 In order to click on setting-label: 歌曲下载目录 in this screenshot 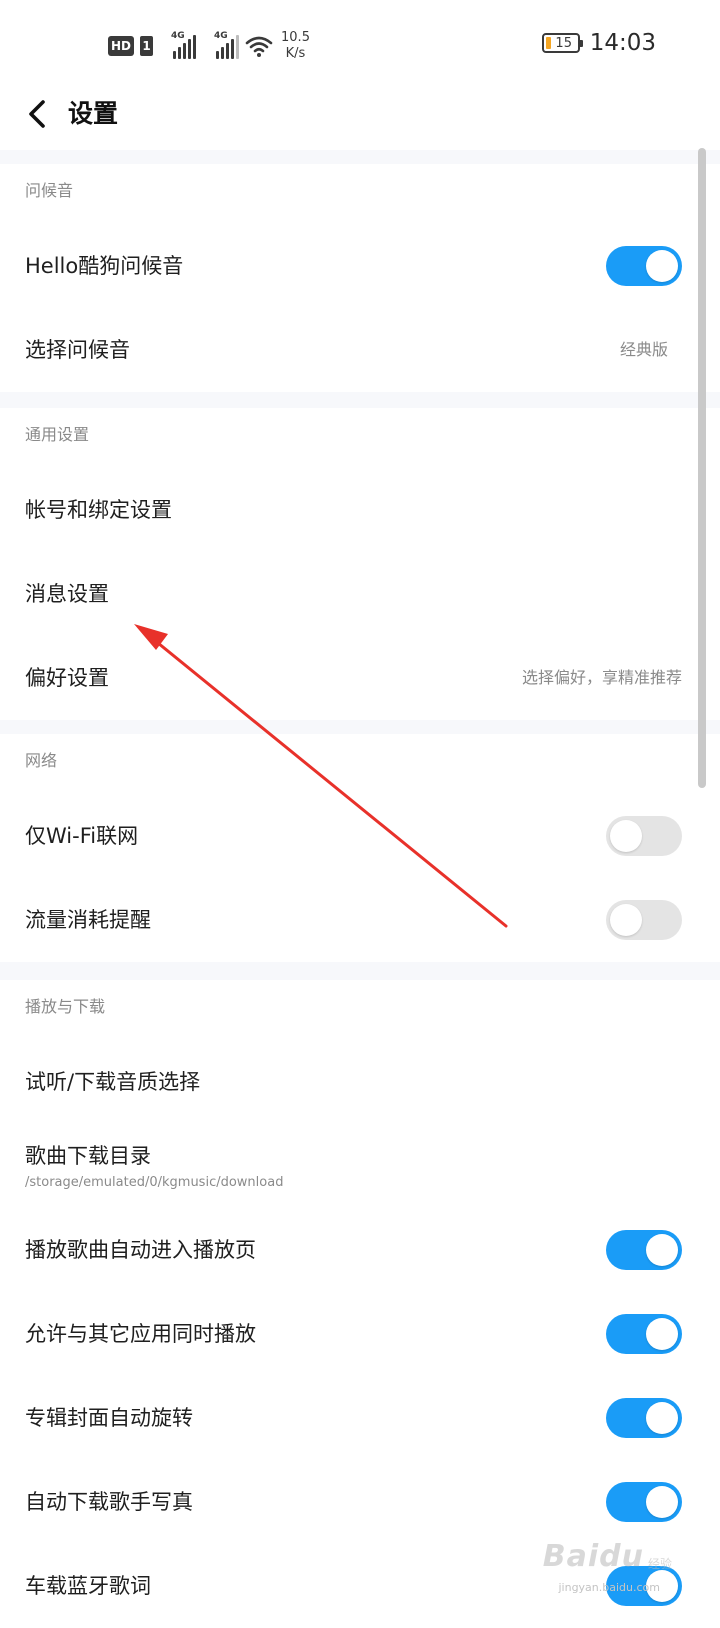, I will do `click(88, 1156)`.